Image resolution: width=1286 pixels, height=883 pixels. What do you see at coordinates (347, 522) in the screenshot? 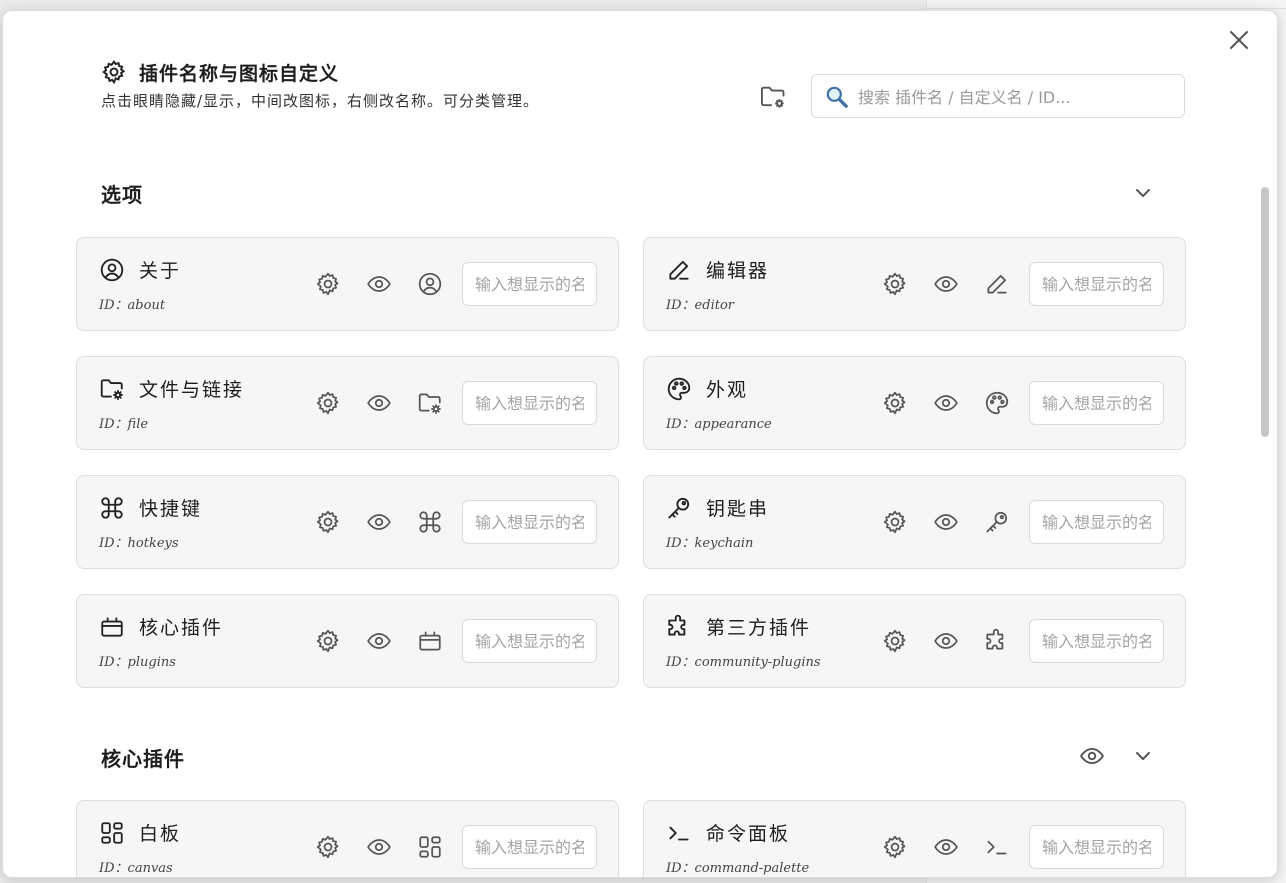
I see `plugin-card: 快捷键 ID：hotkeys` at bounding box center [347, 522].